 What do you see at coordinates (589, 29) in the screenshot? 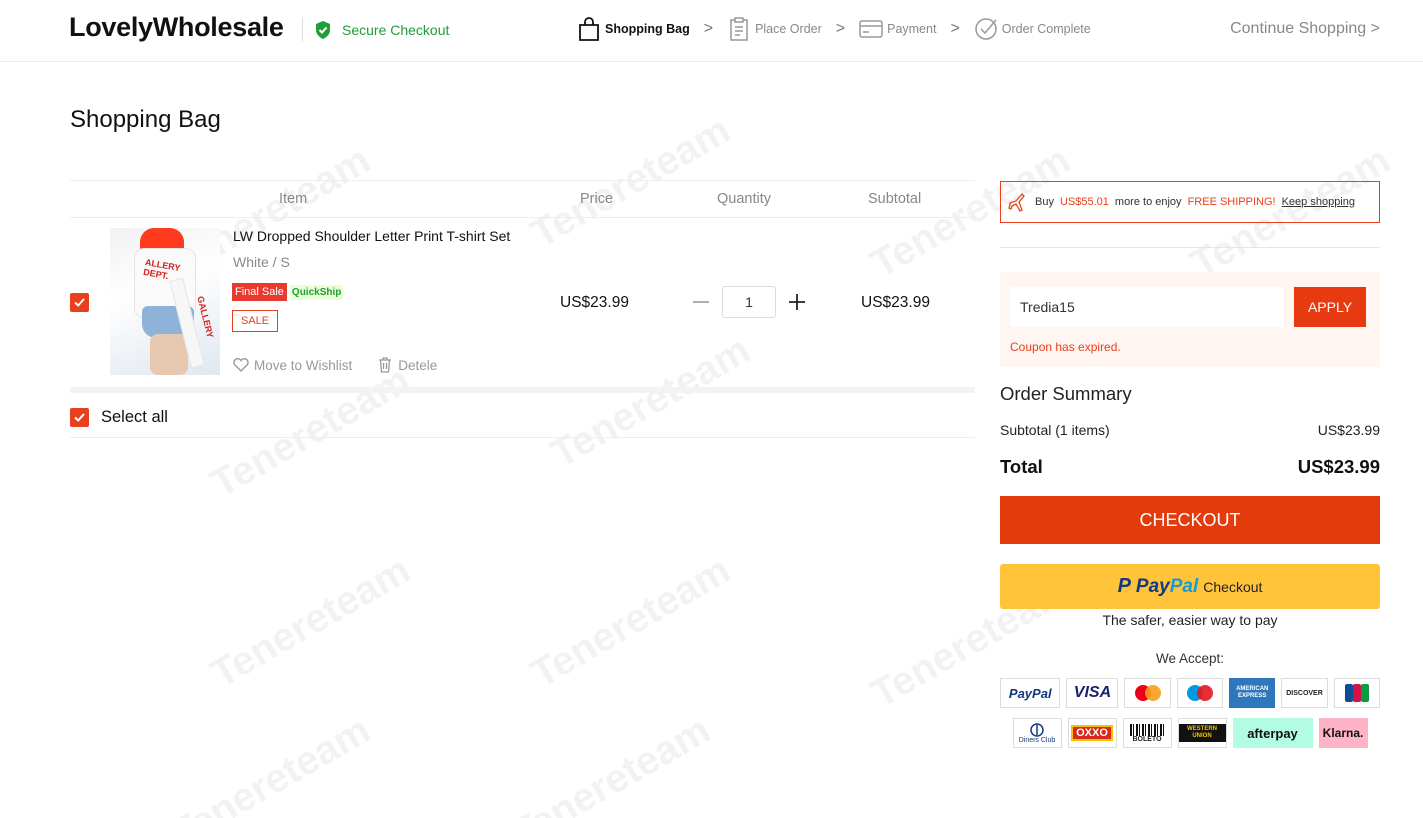
I see `bag-icon` at bounding box center [589, 29].